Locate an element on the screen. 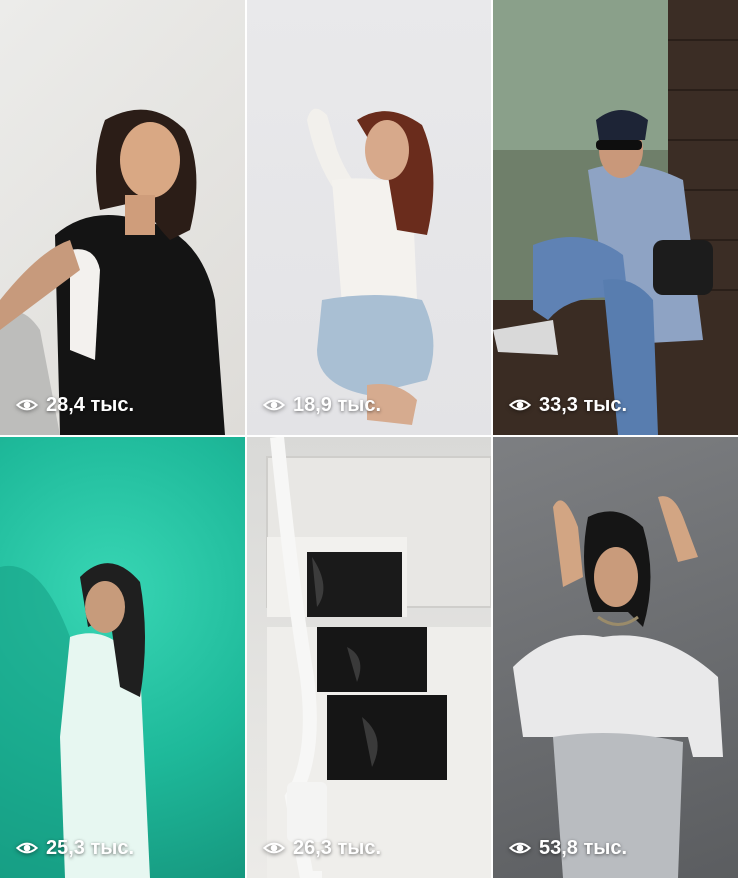 The height and width of the screenshot is (878, 738). view-count-label: 26,3 тыс. is located at coordinates (337, 847).